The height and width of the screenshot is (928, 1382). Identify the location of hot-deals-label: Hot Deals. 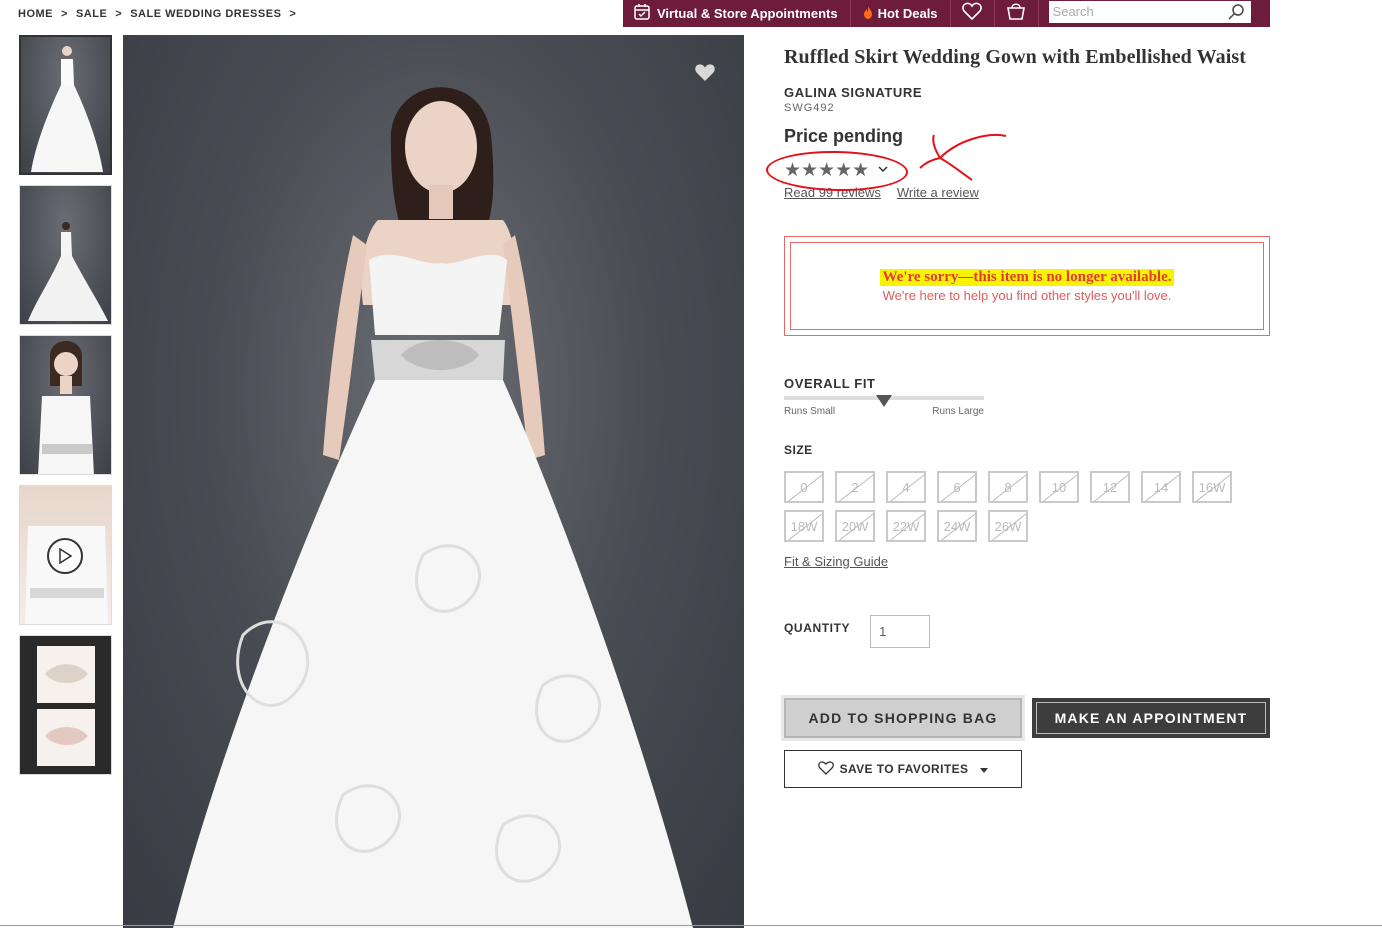
(907, 13).